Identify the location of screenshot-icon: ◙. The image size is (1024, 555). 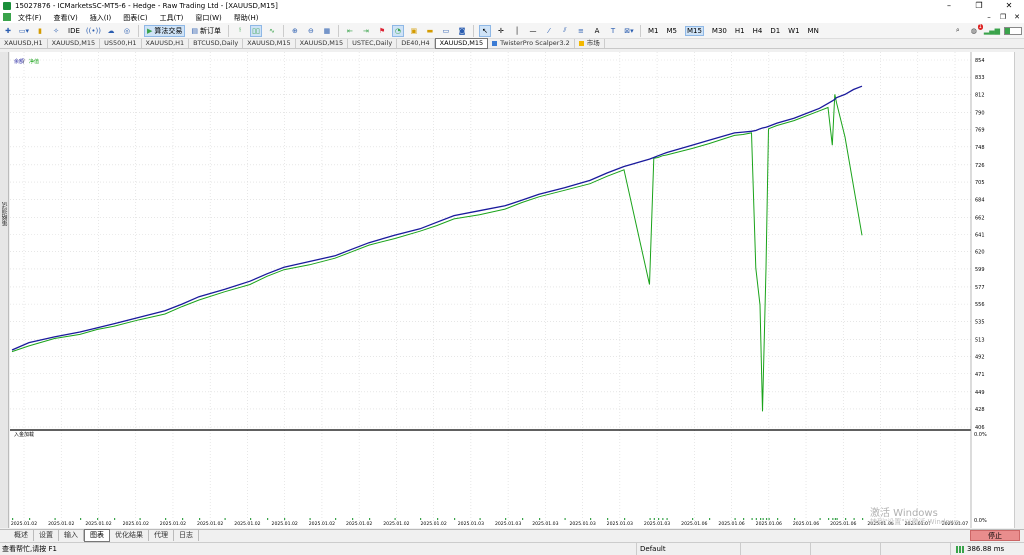
(462, 31).